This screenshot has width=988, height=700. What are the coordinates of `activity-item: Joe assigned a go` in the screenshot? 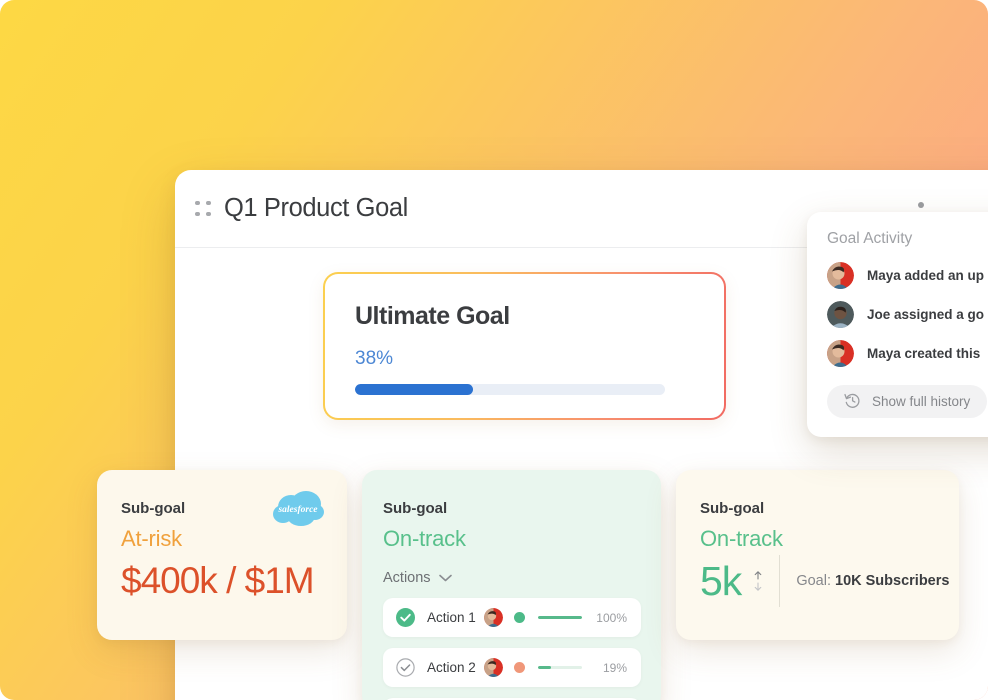 It's located at (907, 314).